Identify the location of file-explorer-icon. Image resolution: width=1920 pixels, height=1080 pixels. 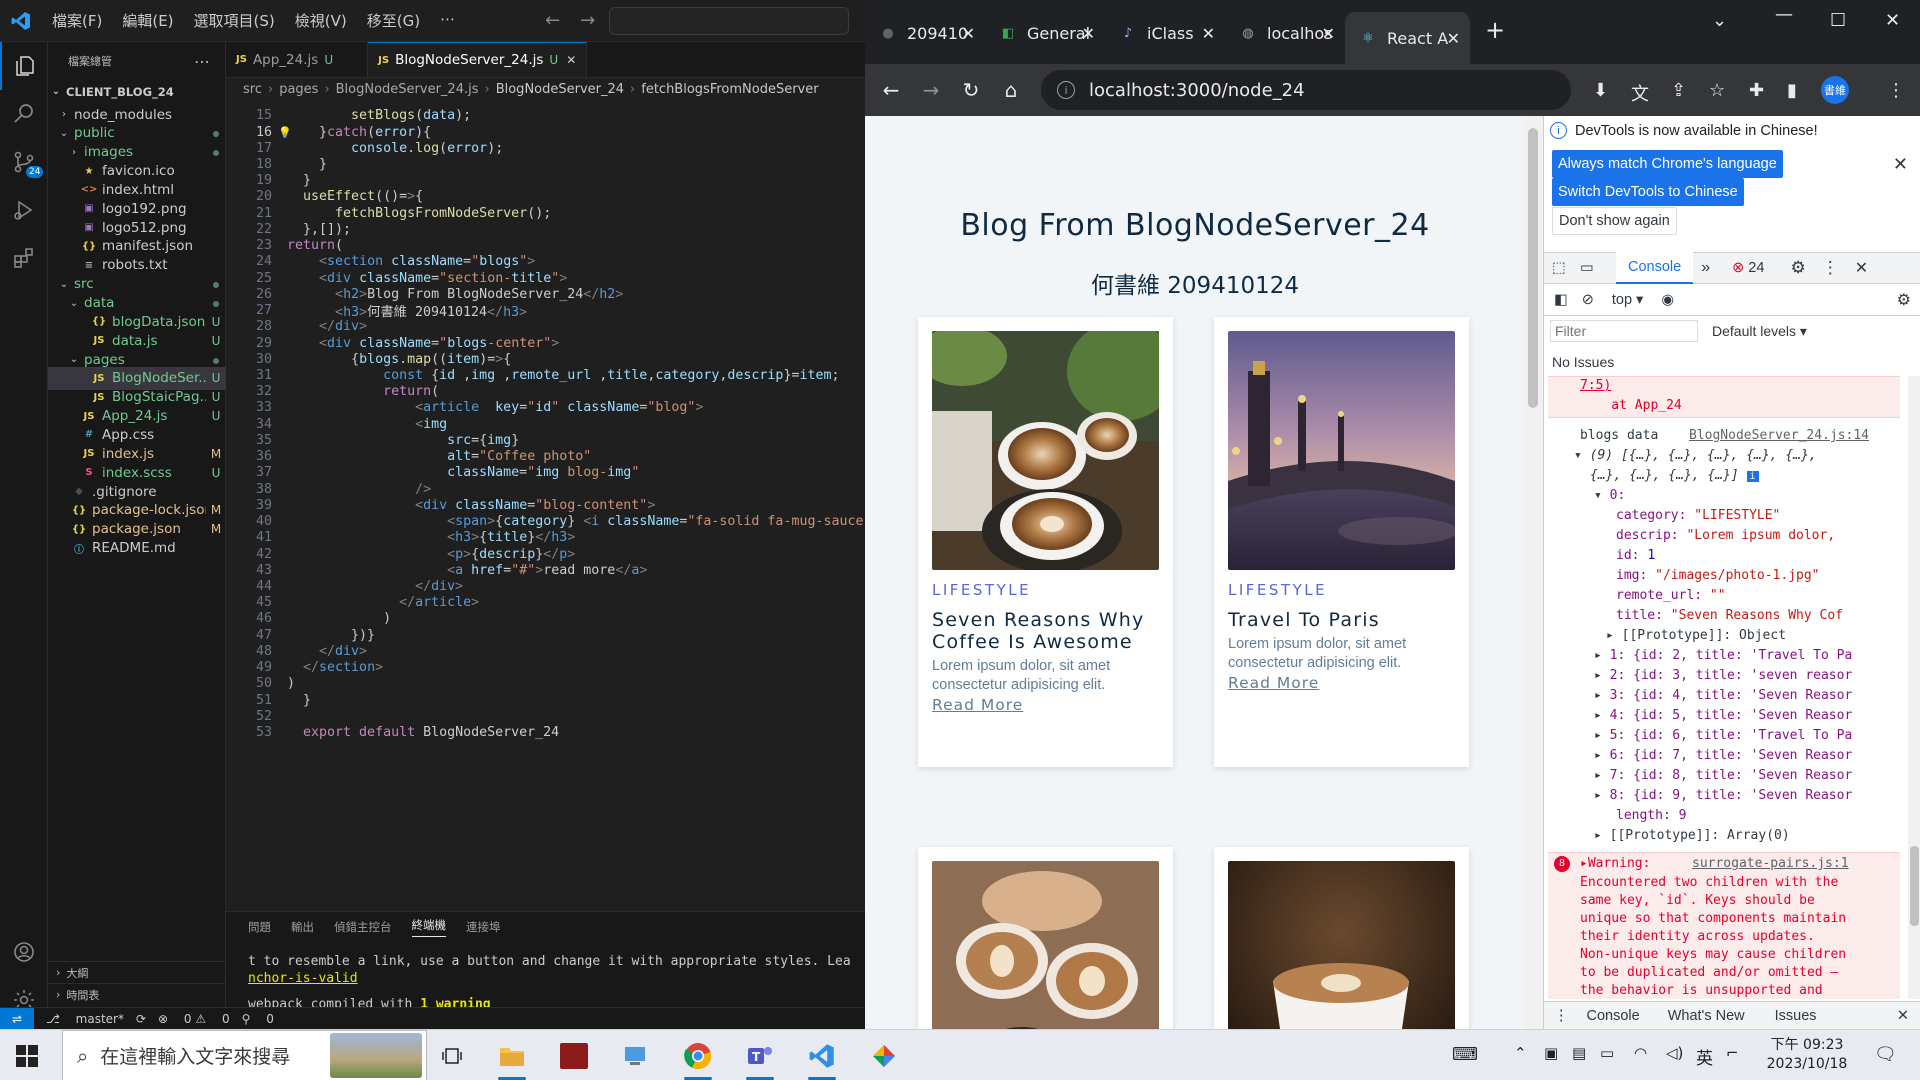
(512, 1059).